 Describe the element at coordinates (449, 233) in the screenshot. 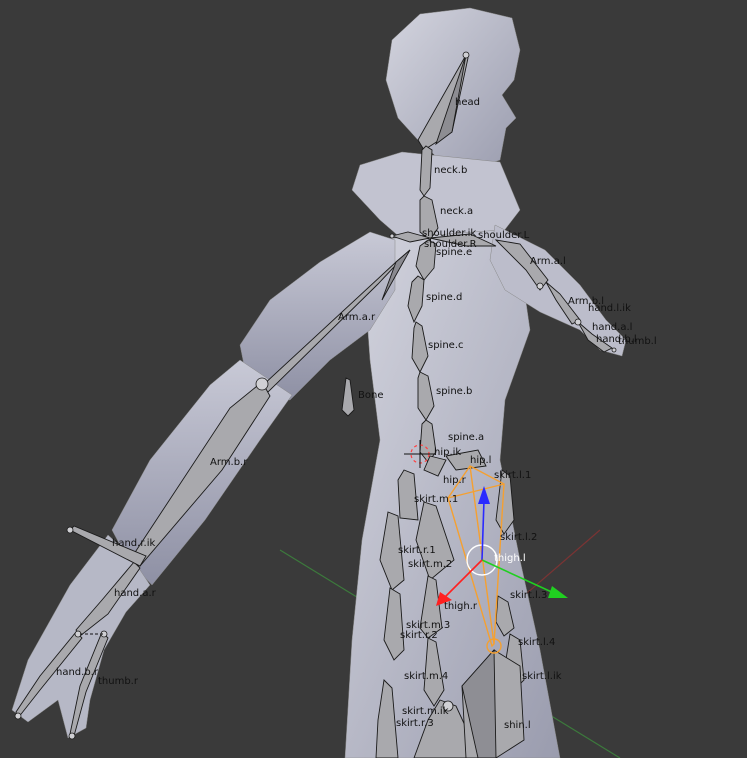

I see `label-shoulder-ik: shoulder.ik` at that location.